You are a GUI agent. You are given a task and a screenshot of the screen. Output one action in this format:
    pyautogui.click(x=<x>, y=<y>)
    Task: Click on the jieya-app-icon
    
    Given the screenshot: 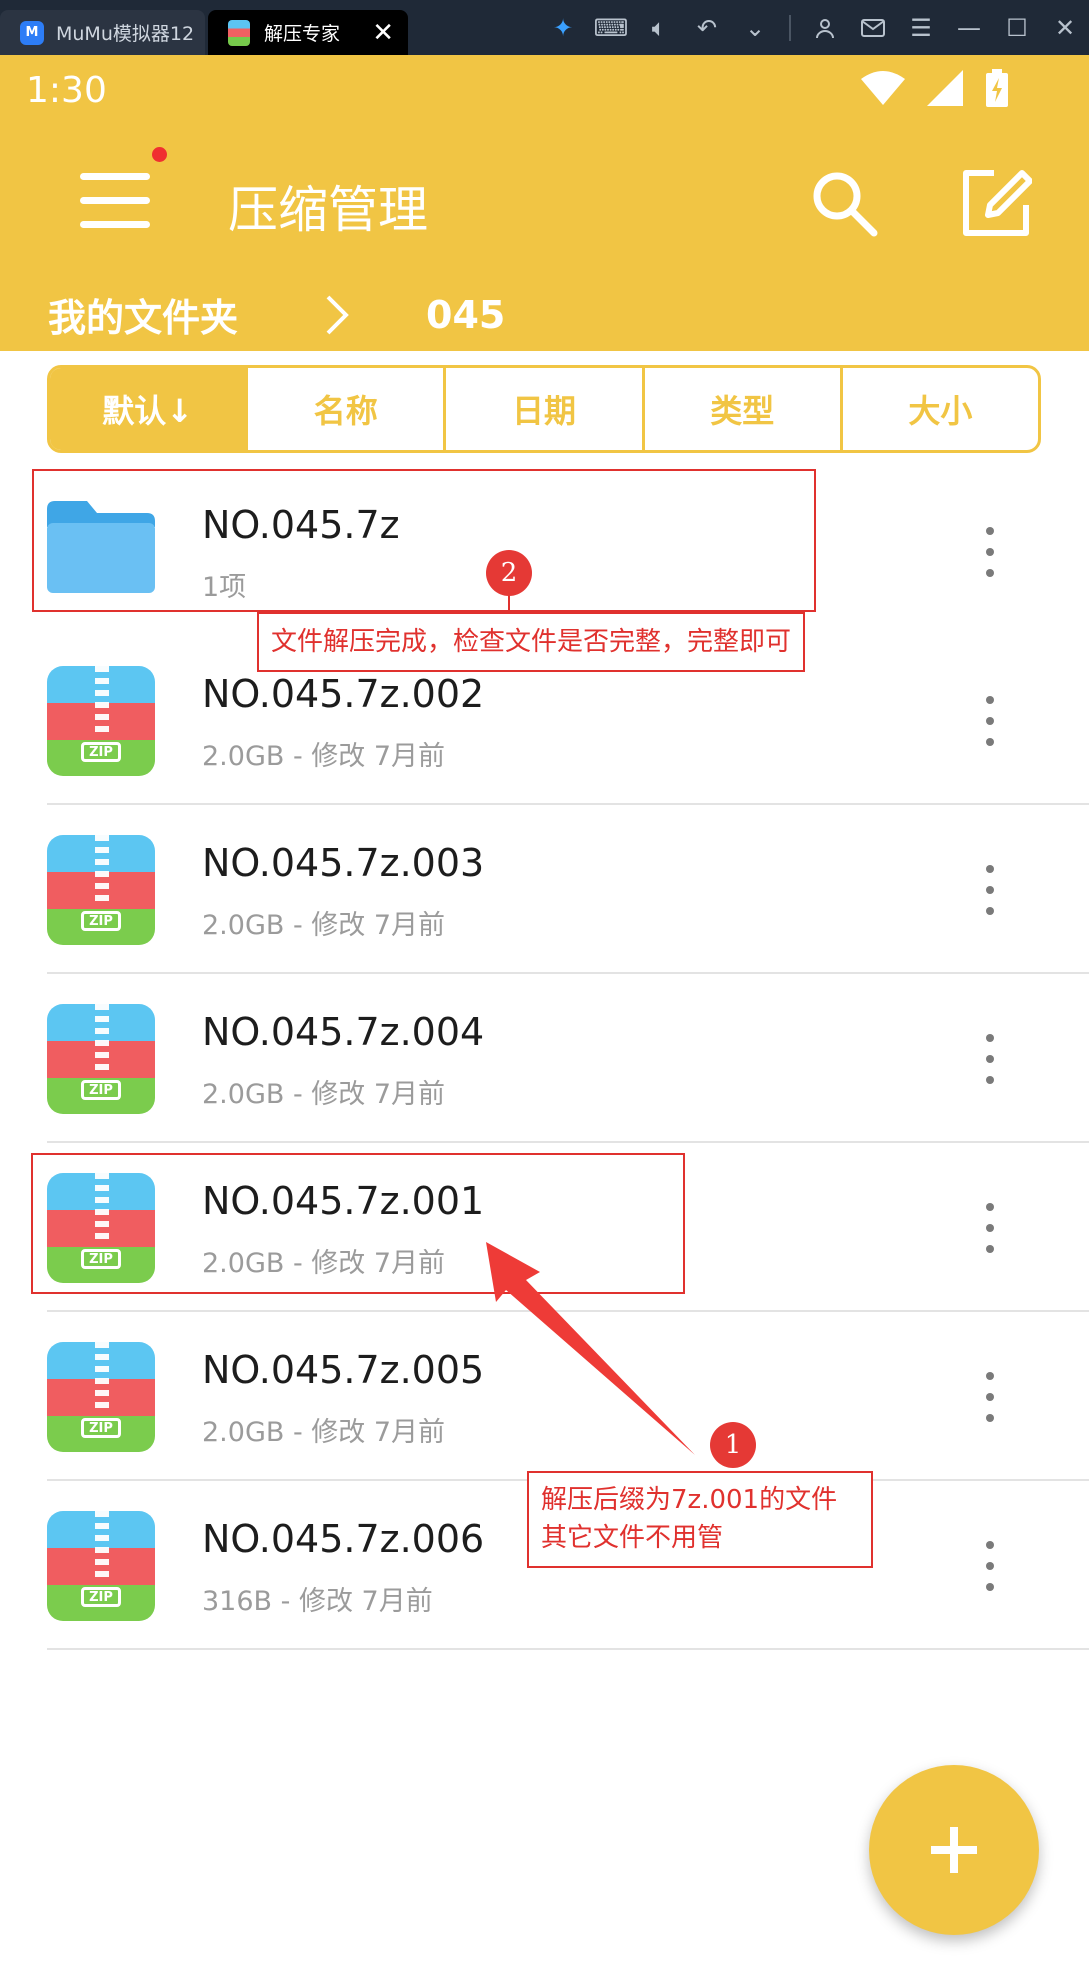 What is the action you would take?
    pyautogui.click(x=239, y=32)
    